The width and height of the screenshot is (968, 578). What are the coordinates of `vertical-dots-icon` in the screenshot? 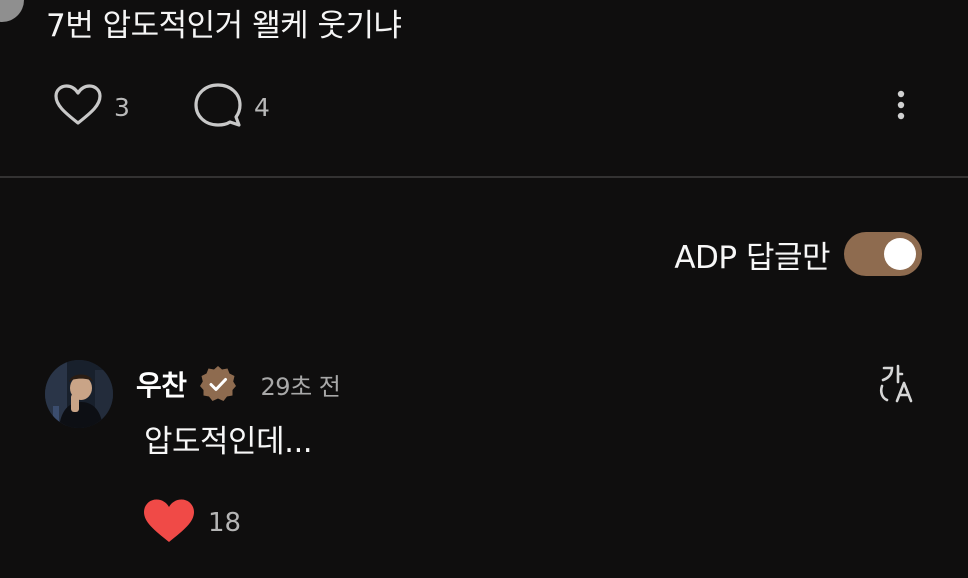 It's located at (901, 107).